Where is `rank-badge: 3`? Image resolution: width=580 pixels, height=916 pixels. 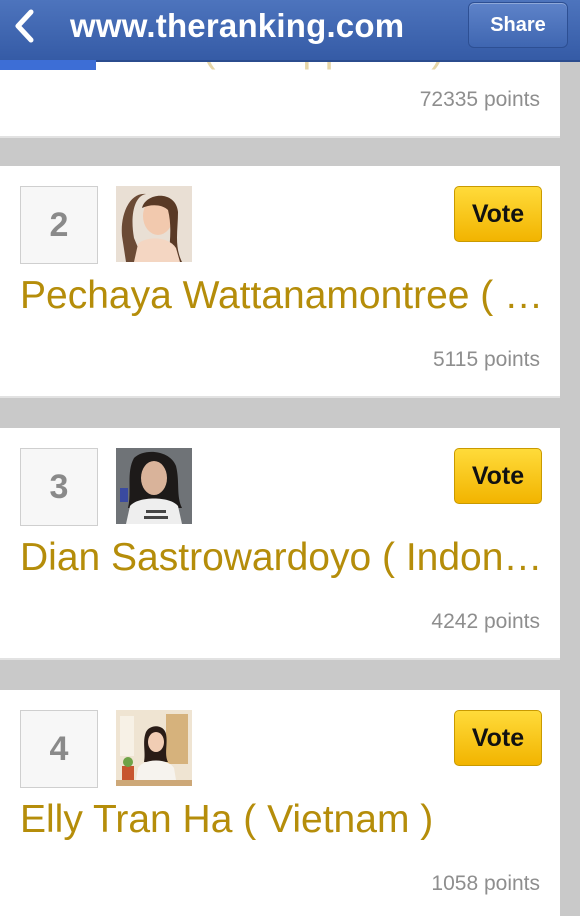
rank-badge: 3 is located at coordinates (59, 487).